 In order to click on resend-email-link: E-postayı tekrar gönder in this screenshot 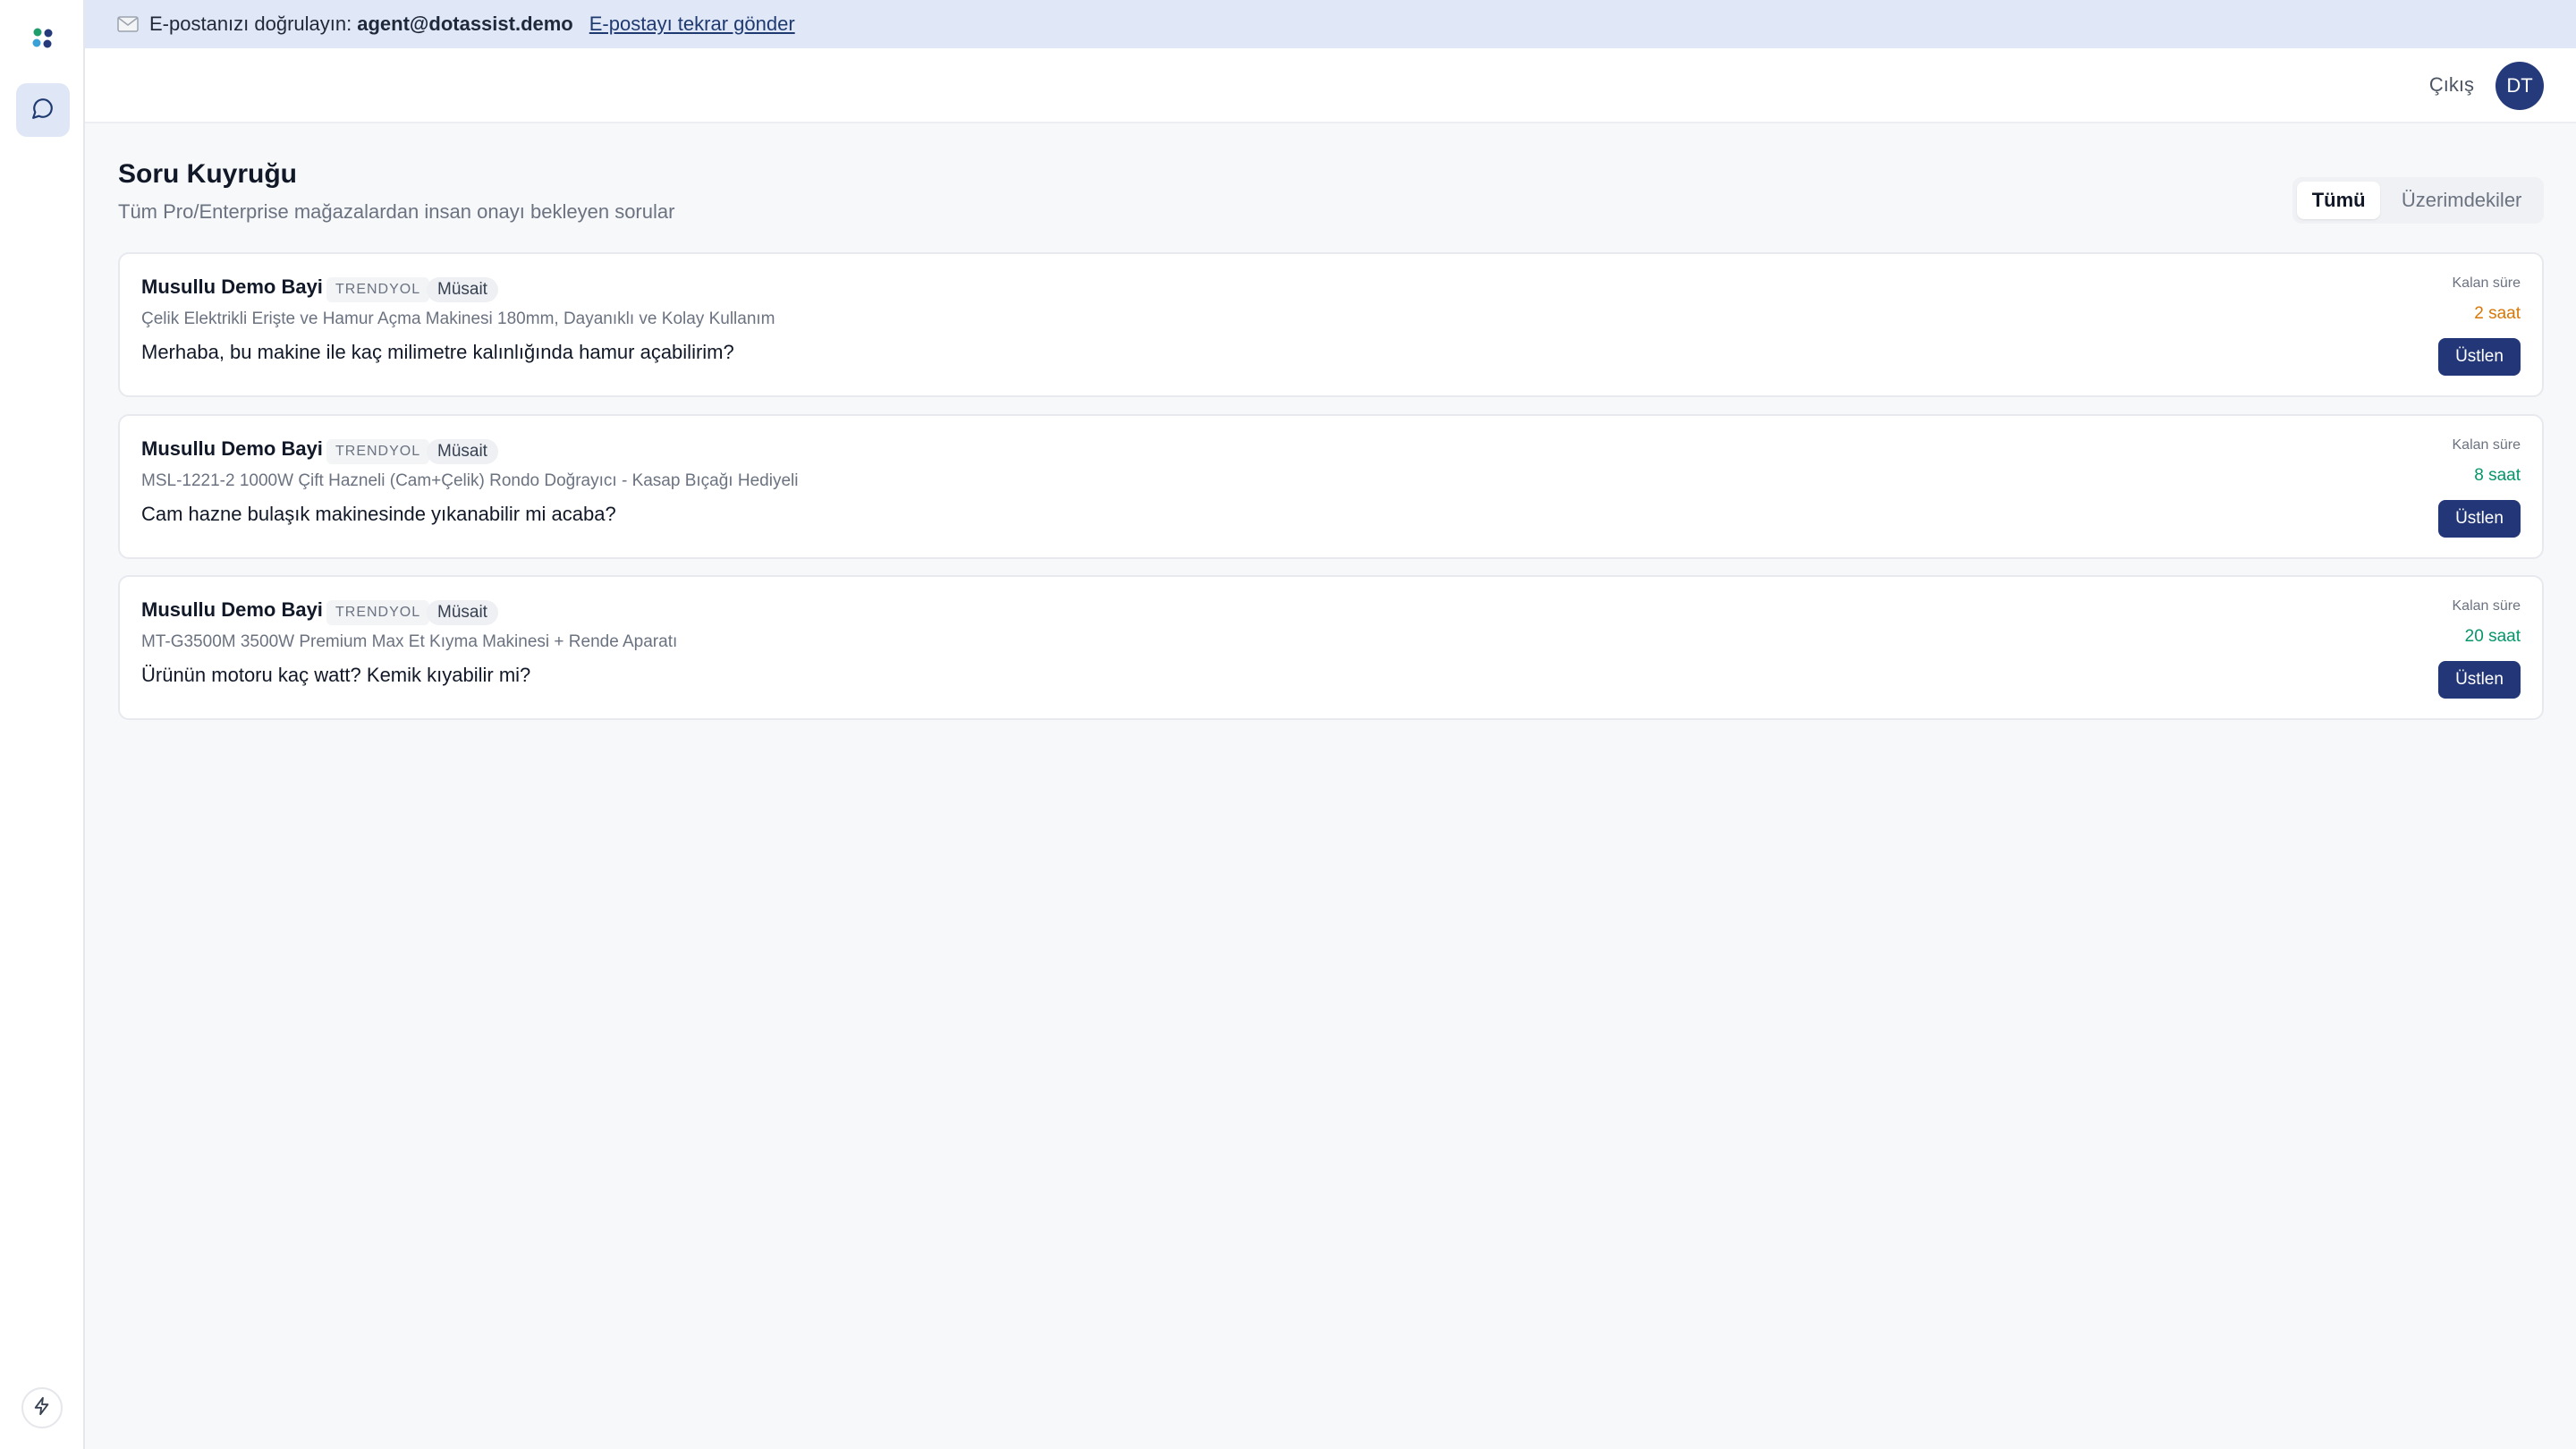, I will do `click(692, 24)`.